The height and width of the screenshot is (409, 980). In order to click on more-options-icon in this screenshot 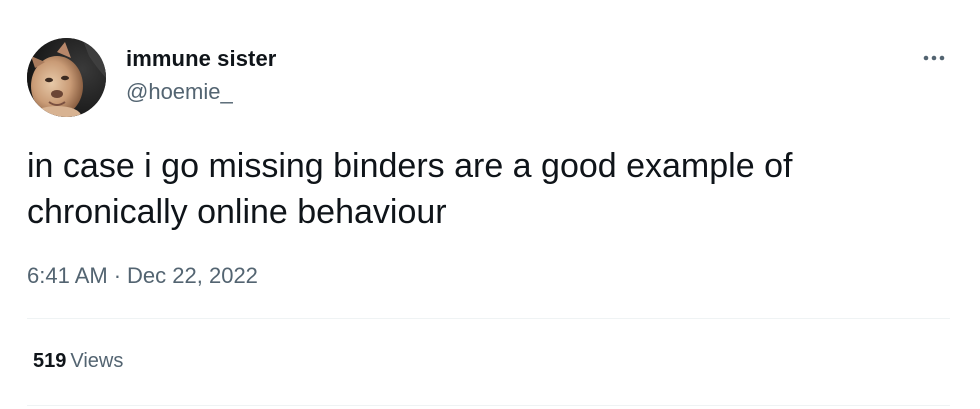, I will do `click(934, 58)`.